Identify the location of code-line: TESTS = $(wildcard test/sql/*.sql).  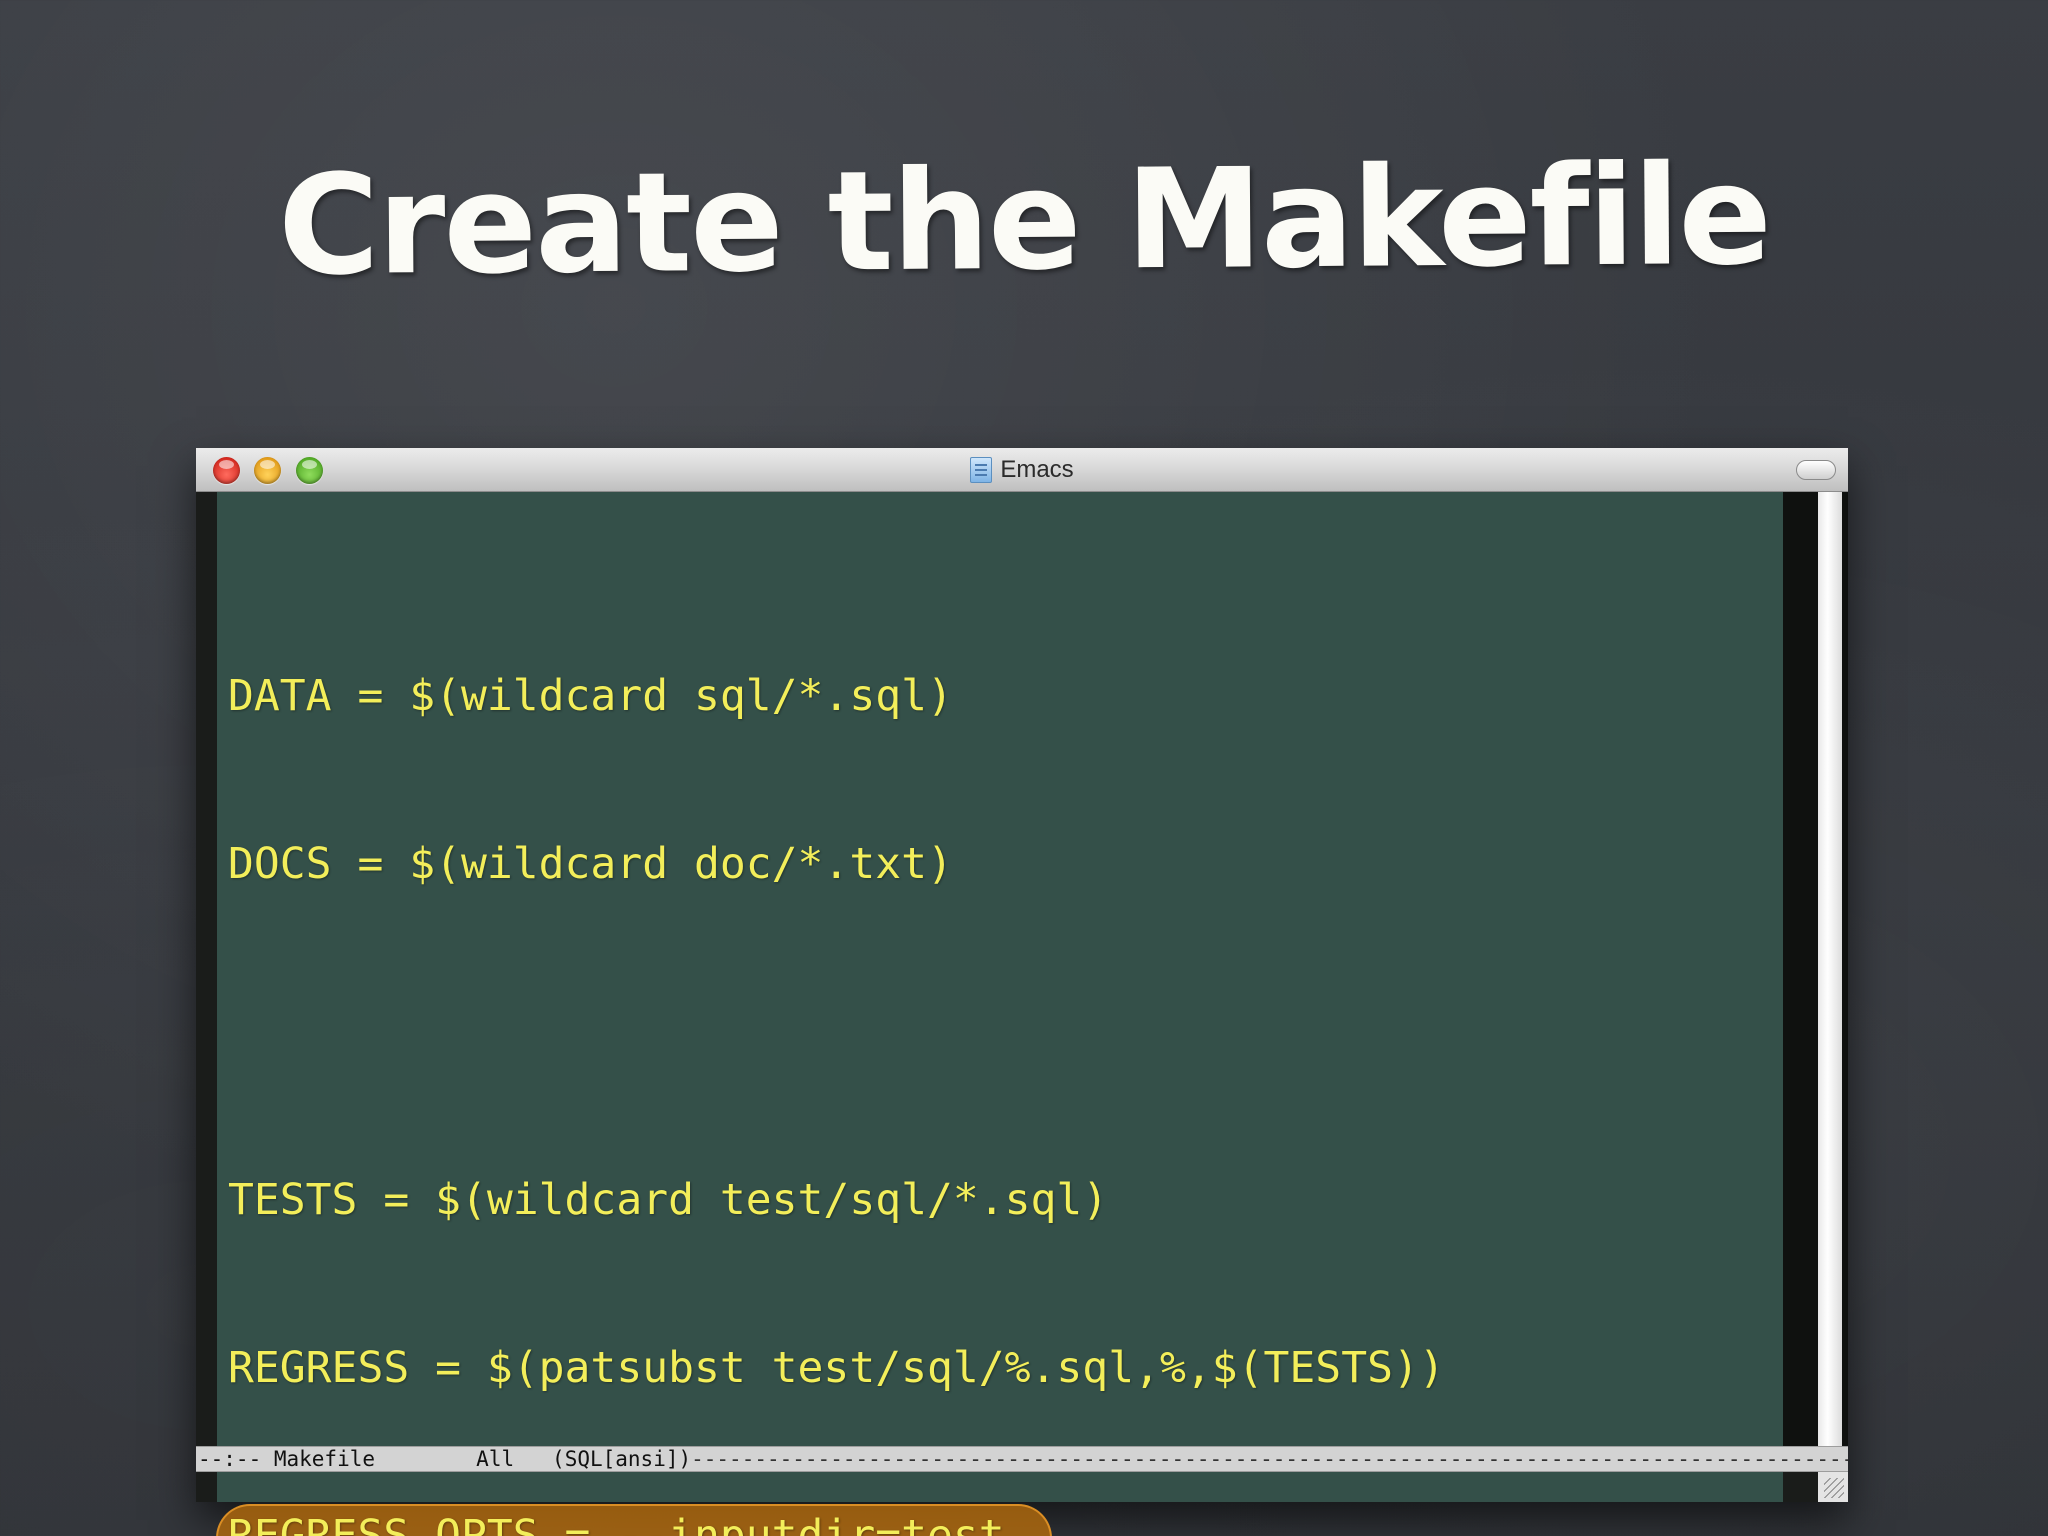
(668, 1200).